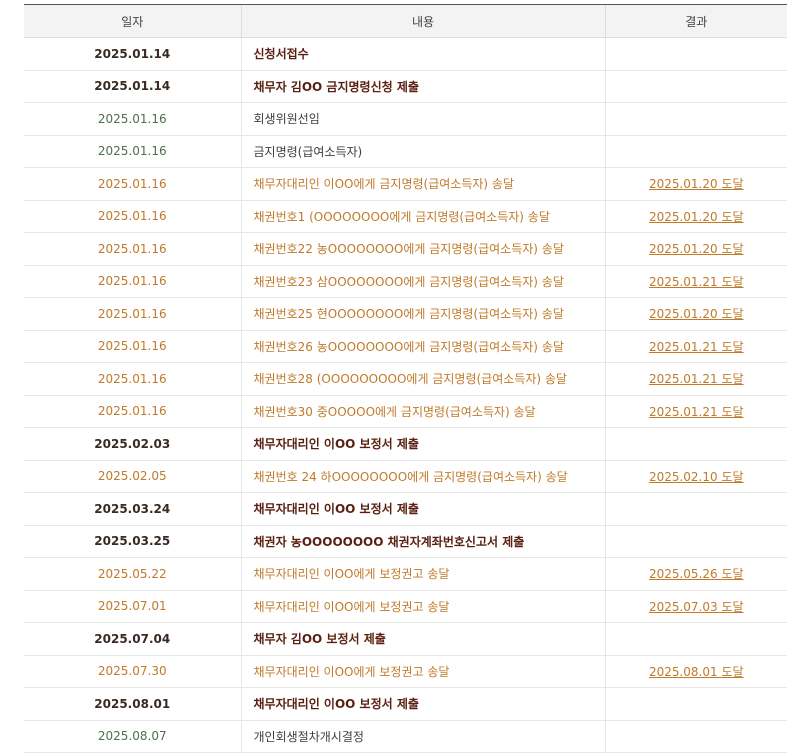 This screenshot has height=753, width=796. I want to click on header-date: 일자, so click(132, 21).